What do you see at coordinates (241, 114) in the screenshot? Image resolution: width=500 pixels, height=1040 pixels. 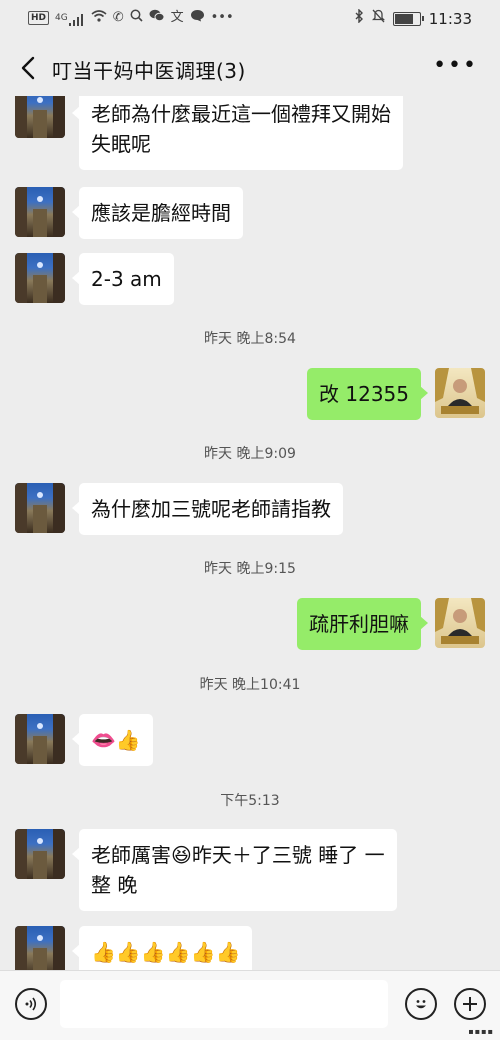 I see `message-text-line: 老師為什麼最近這一個禮拜又開始` at bounding box center [241, 114].